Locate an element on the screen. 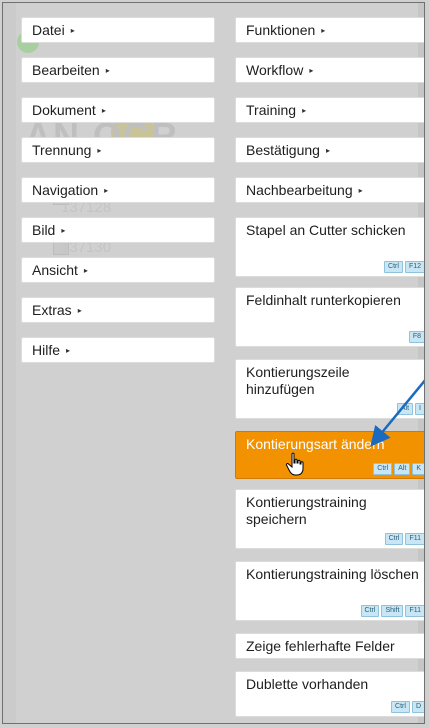  menu-item-label: Kontierungstraining speichern is located at coordinates (306, 510).